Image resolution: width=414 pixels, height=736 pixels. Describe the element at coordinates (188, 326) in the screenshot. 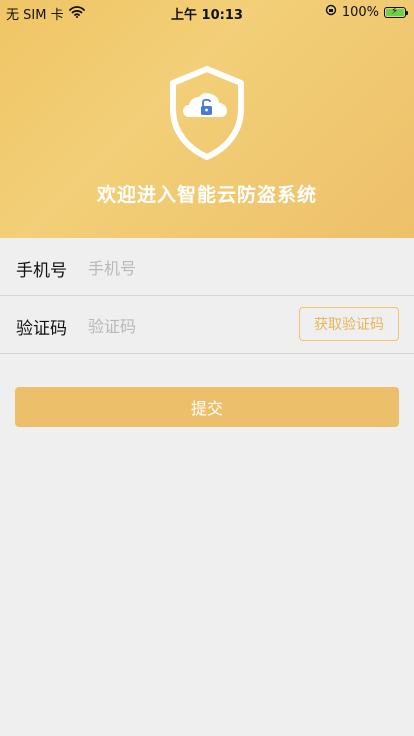

I see `code-input` at that location.